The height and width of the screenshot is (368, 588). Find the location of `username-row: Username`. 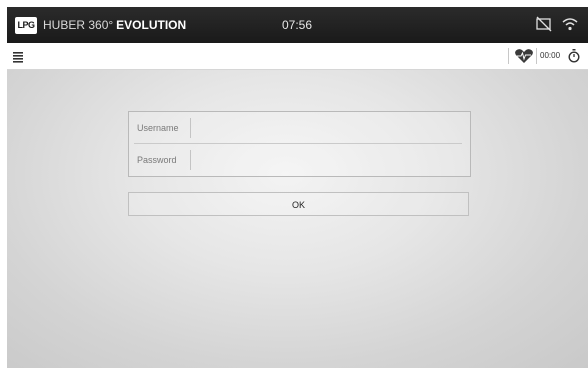

username-row: Username is located at coordinates (299, 128).